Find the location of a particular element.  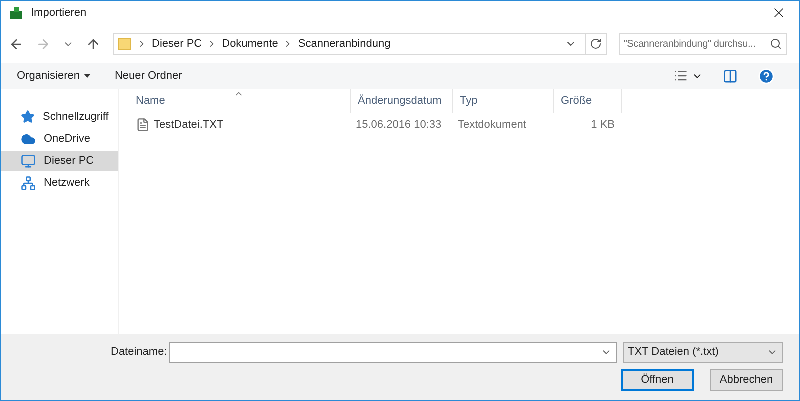

open-button: Öffnen is located at coordinates (657, 380).